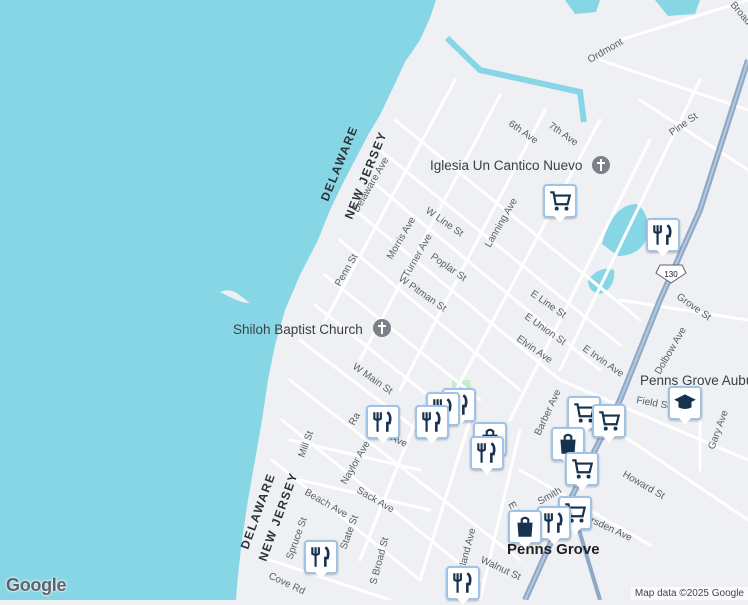 This screenshot has width=748, height=605. I want to click on school-pin, so click(685, 405).